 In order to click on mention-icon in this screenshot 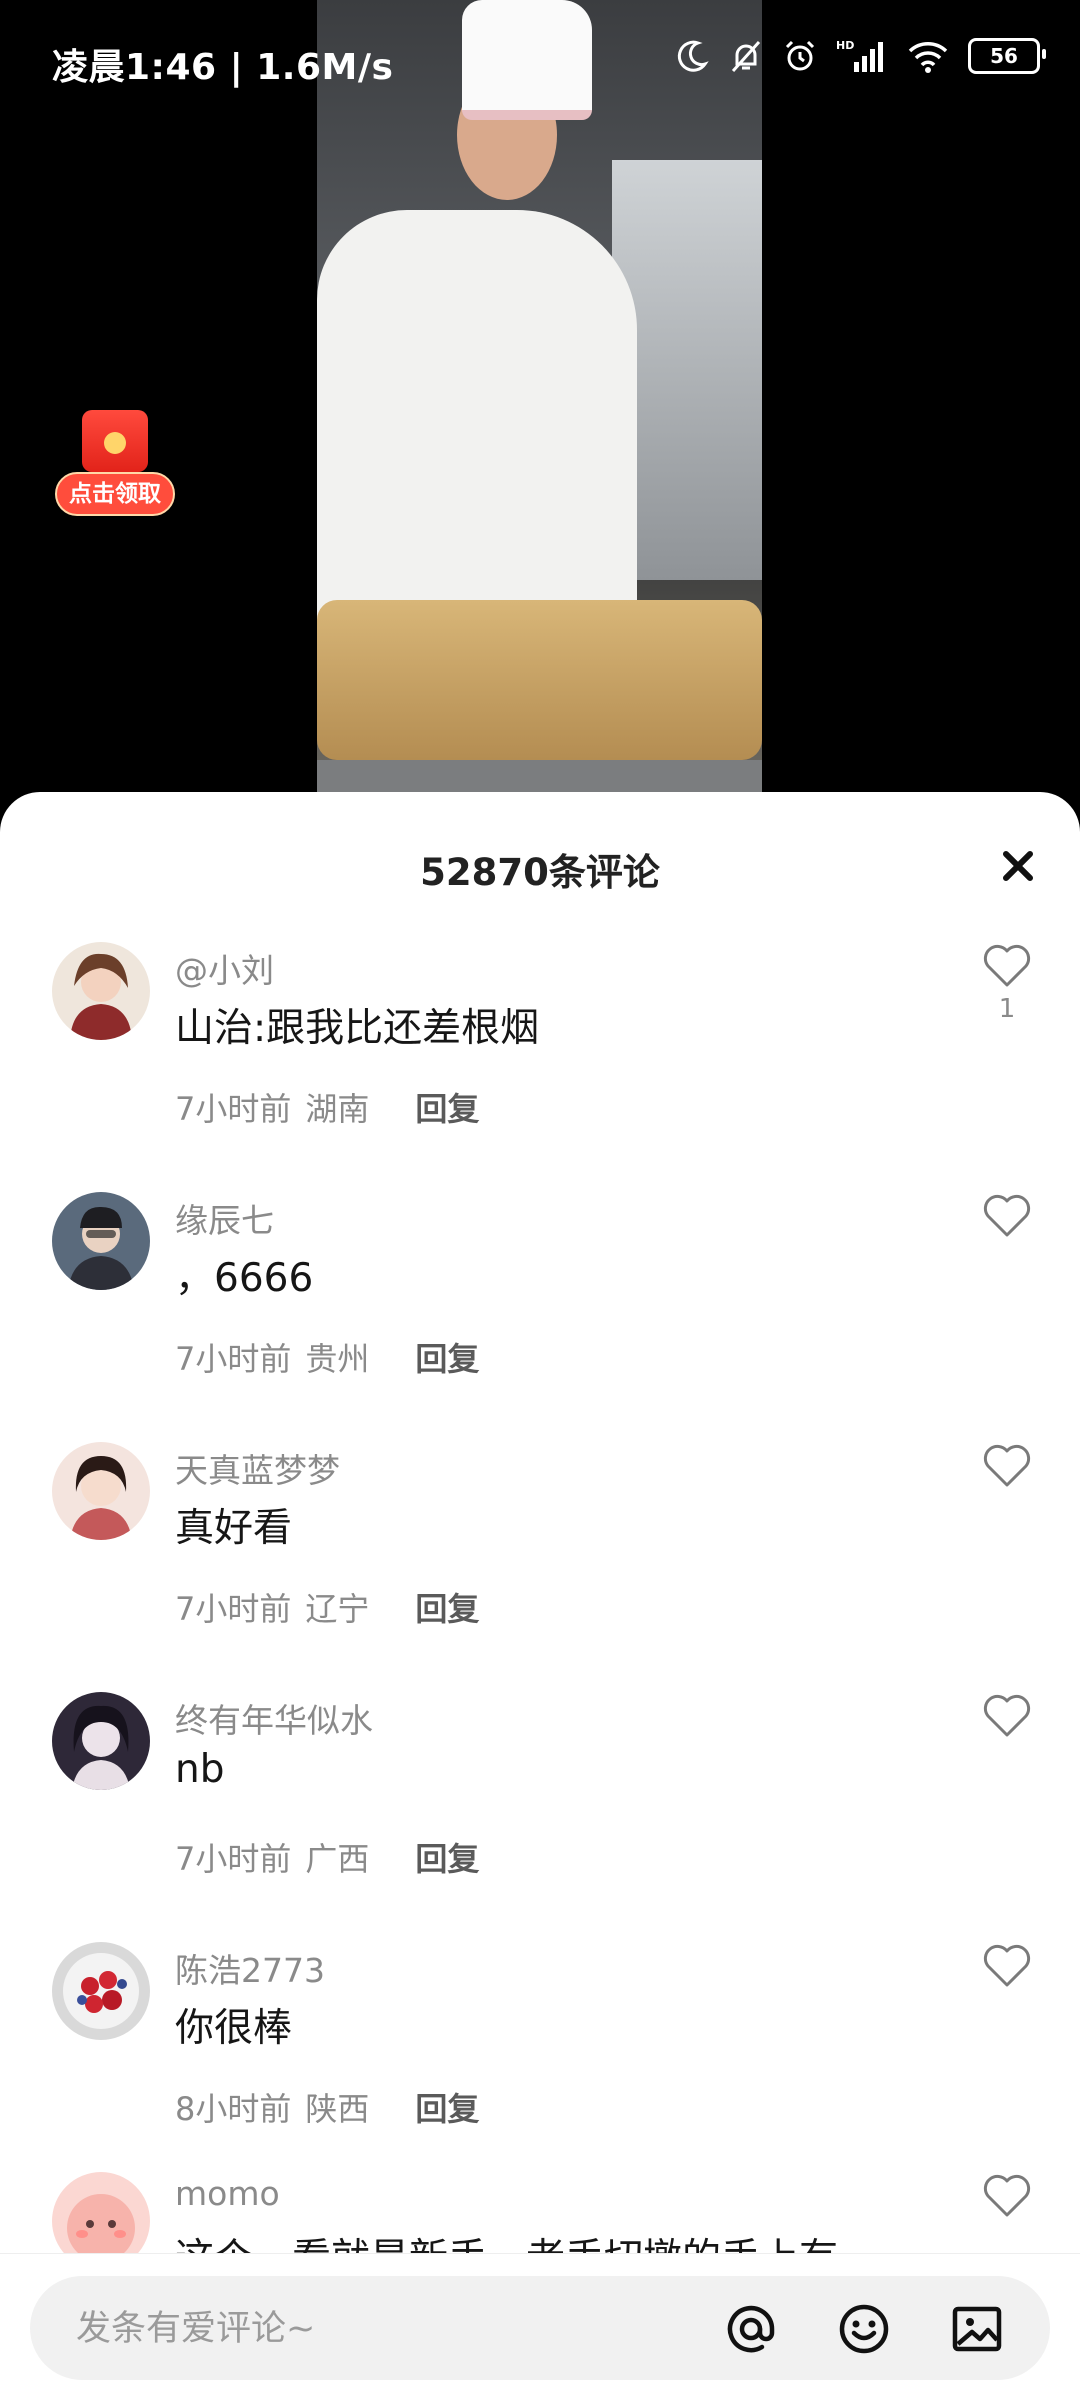, I will do `click(751, 2329)`.